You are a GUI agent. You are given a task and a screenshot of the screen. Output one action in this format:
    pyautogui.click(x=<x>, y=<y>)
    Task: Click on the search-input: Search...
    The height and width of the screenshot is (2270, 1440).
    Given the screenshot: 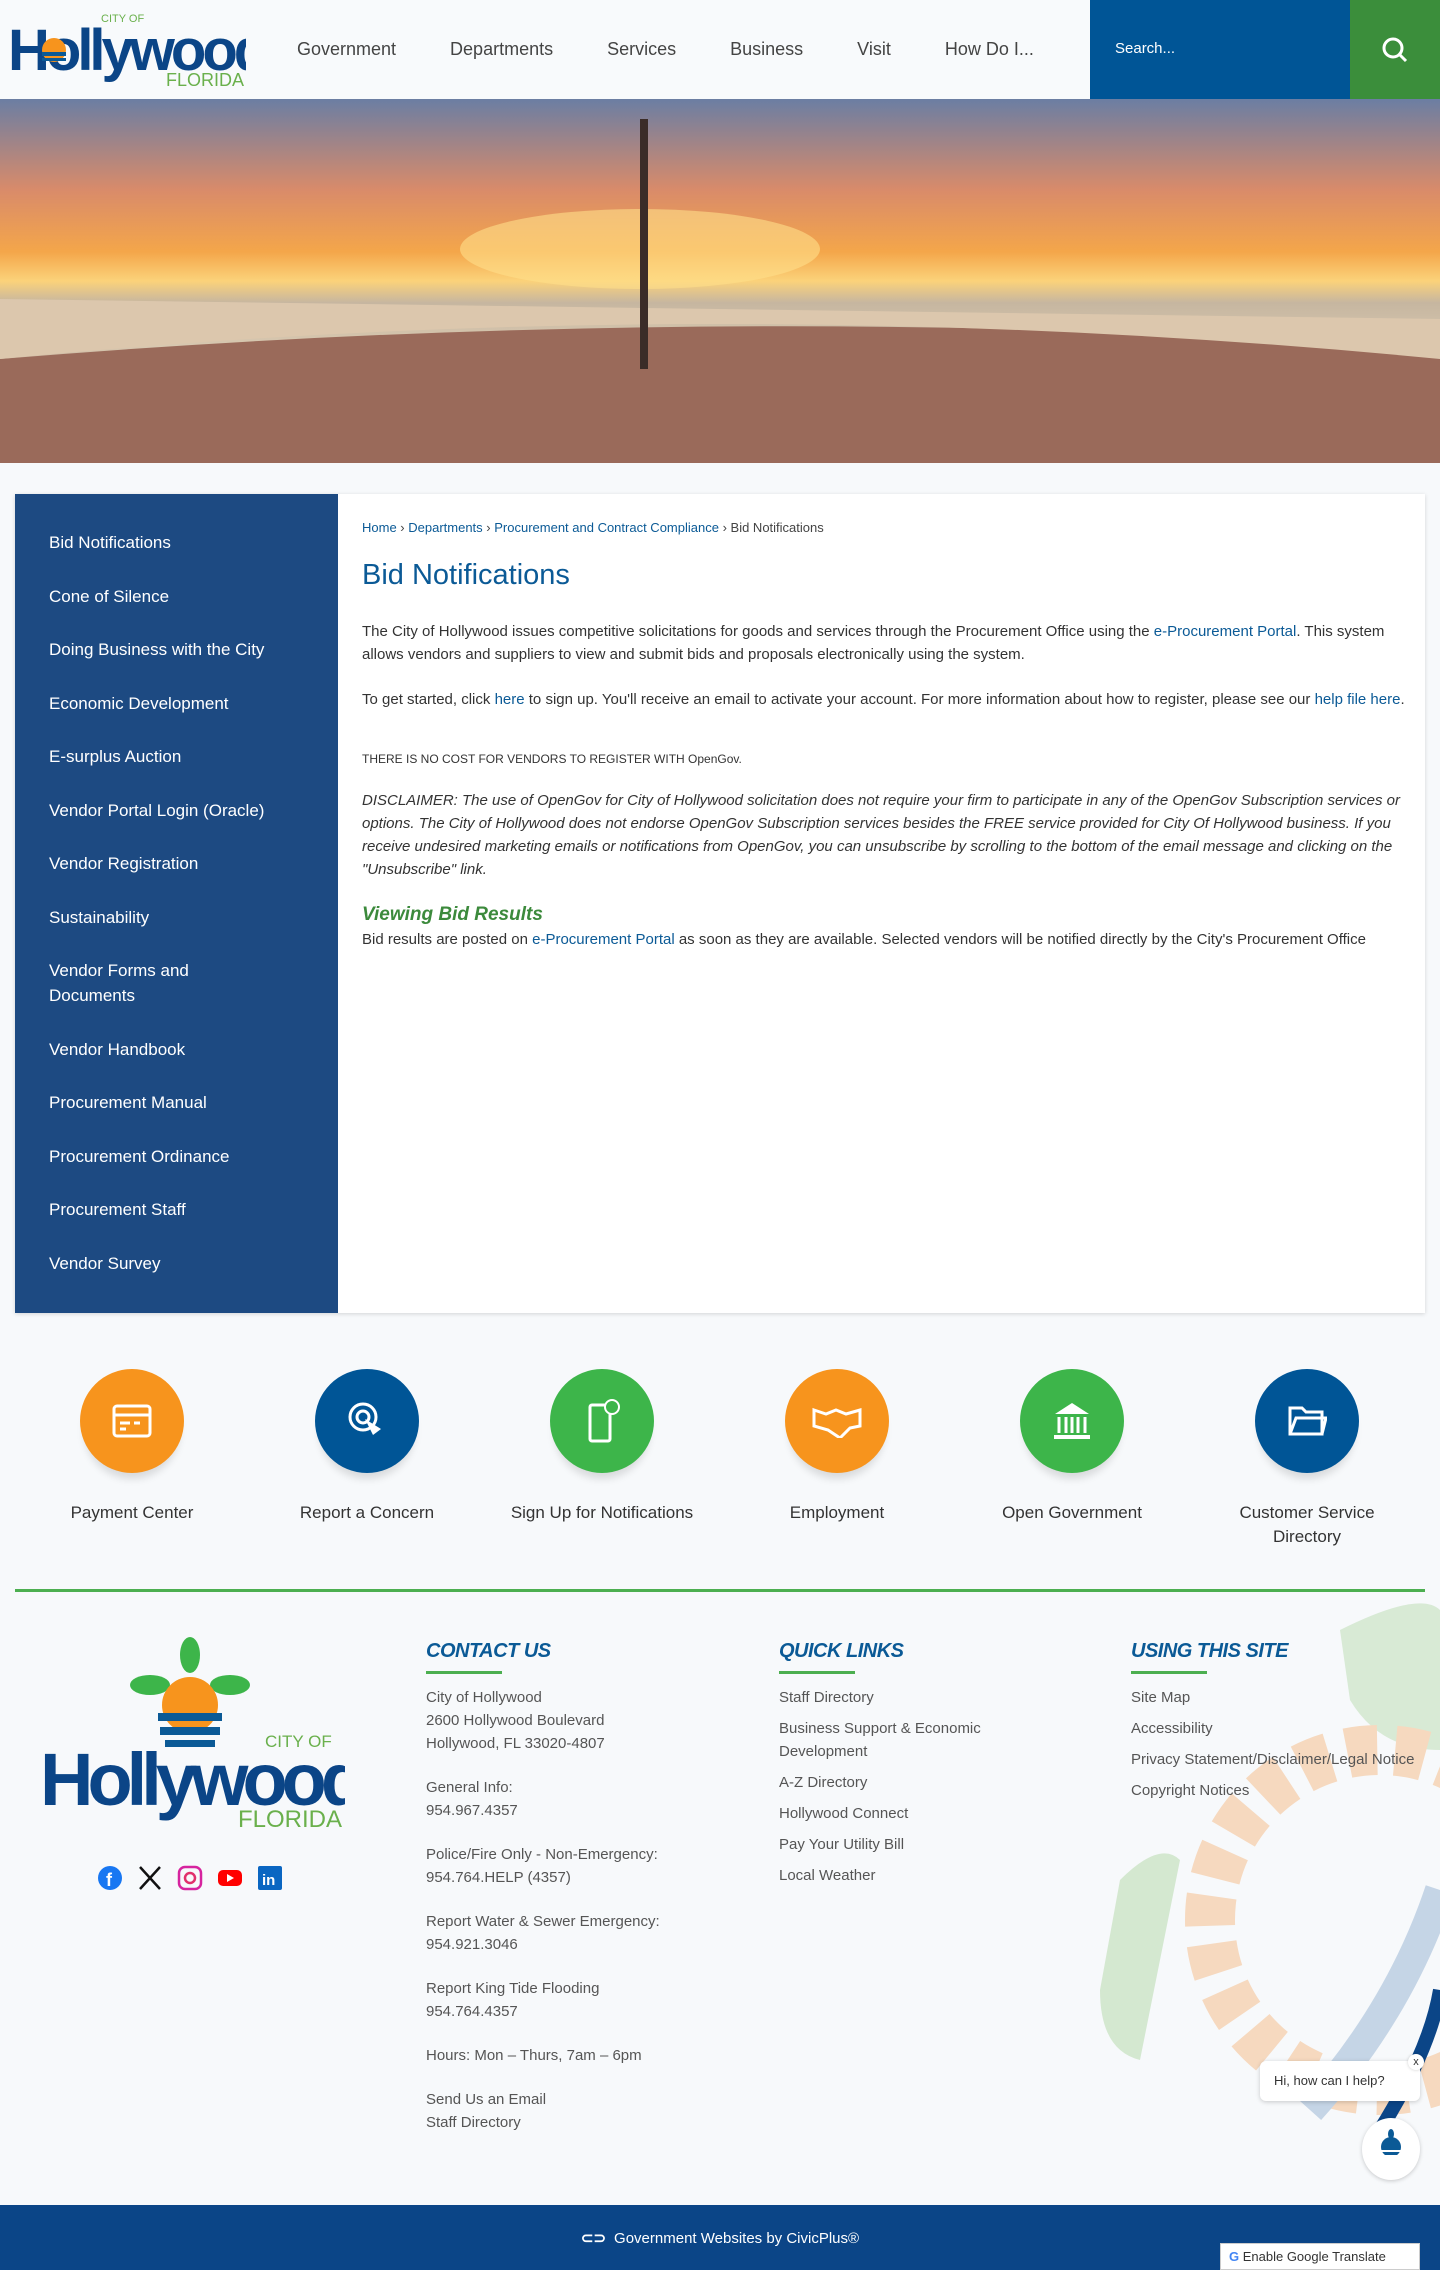 What is the action you would take?
    pyautogui.click(x=1220, y=49)
    